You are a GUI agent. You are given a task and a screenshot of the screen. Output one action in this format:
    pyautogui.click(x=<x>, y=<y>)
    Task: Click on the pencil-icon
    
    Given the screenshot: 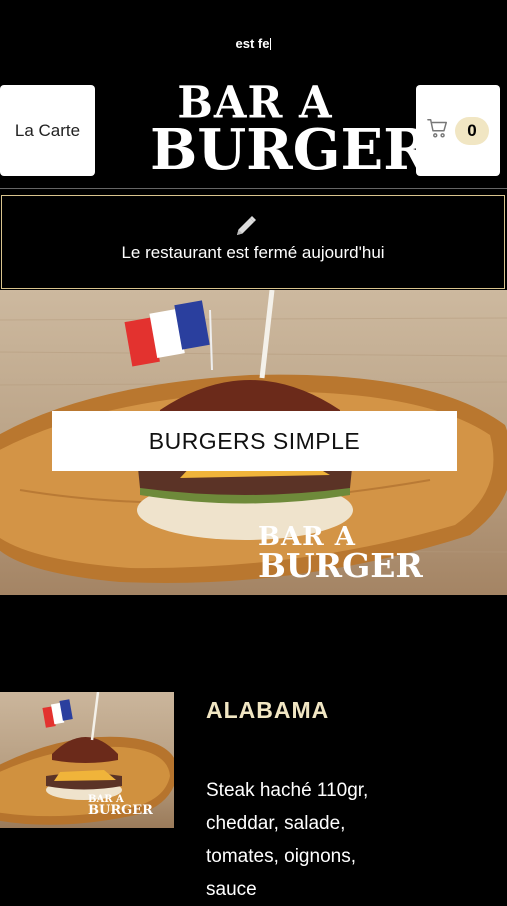 What is the action you would take?
    pyautogui.click(x=246, y=226)
    